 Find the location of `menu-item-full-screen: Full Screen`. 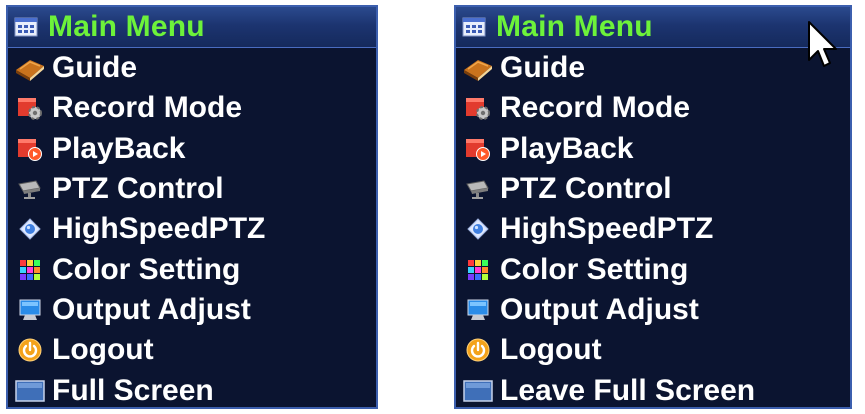

menu-item-full-screen: Full Screen is located at coordinates (192, 388).